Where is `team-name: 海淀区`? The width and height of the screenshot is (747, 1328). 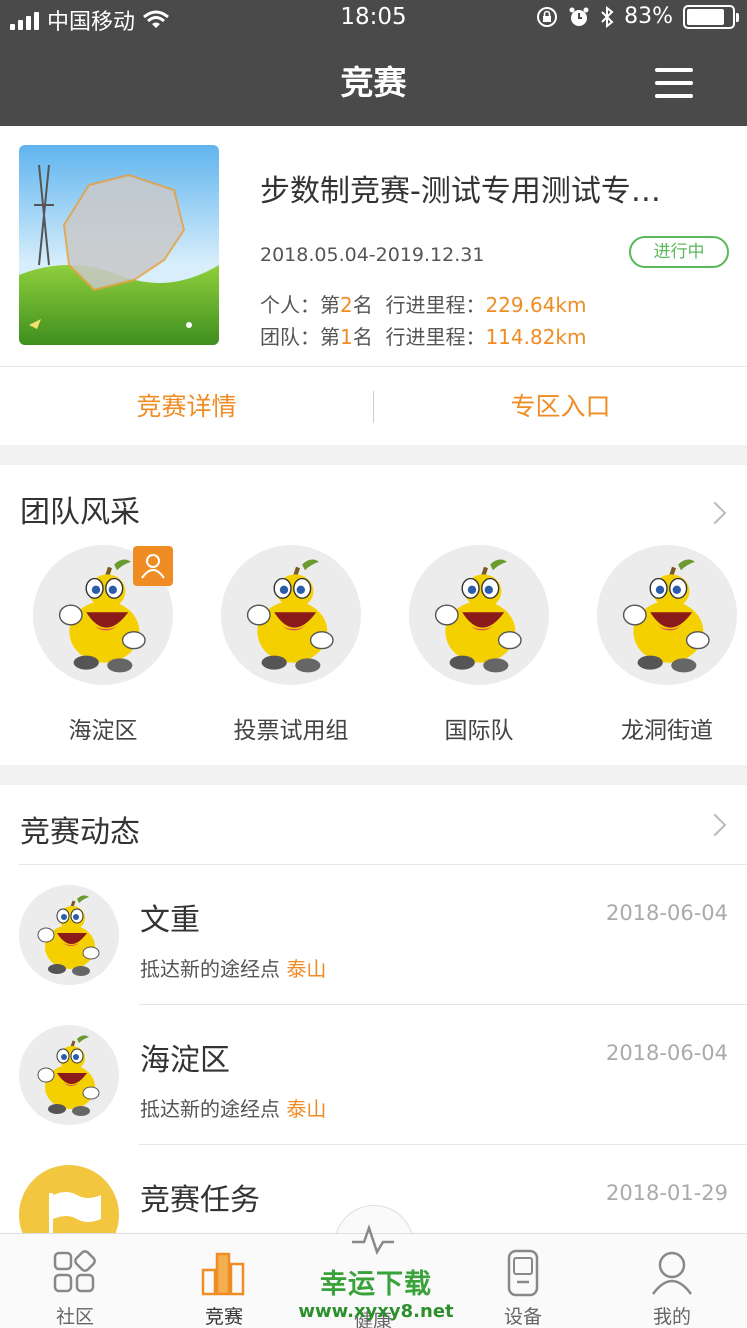
team-name: 海淀区 is located at coordinates (103, 731).